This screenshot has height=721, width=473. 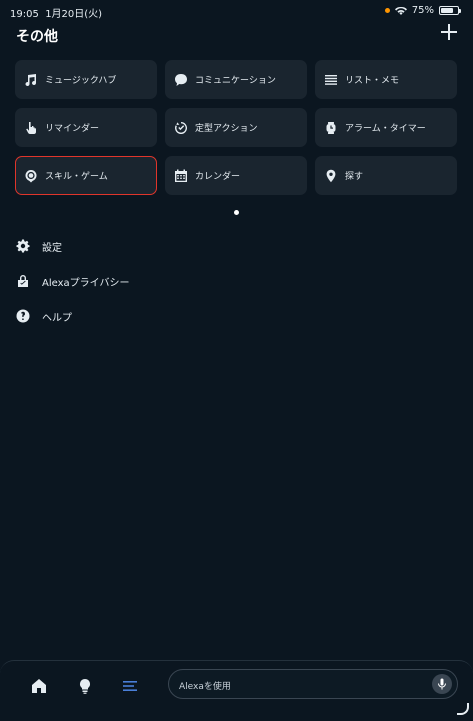 I want to click on alarm-clock-icon, so click(x=331, y=128).